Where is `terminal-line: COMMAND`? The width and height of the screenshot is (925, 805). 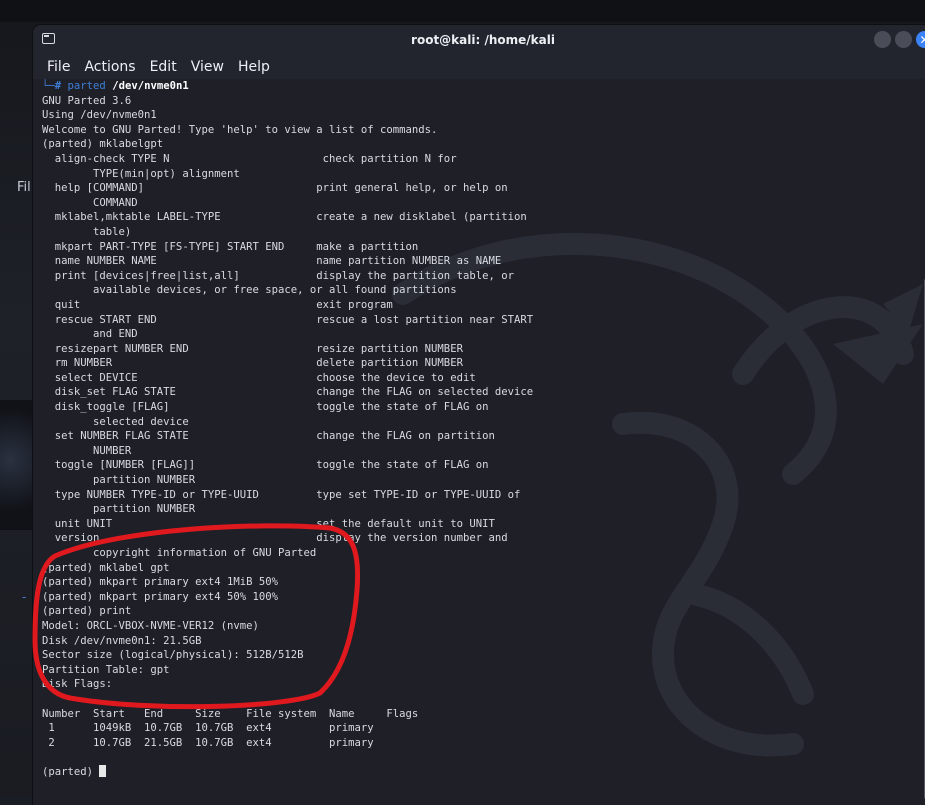
terminal-line: COMMAND is located at coordinates (90, 202).